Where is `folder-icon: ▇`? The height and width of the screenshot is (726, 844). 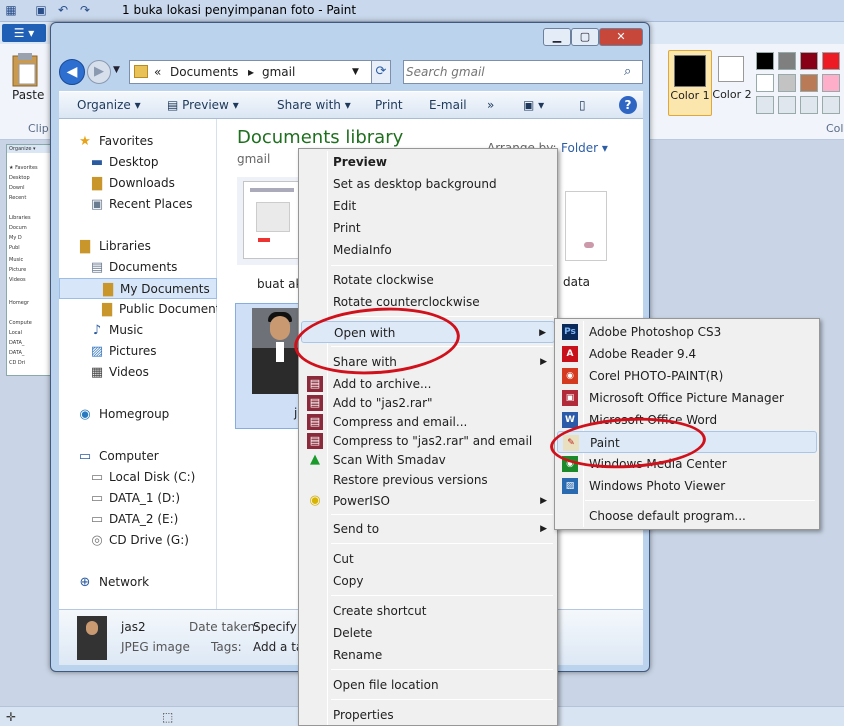 folder-icon: ▇ is located at coordinates (107, 309).